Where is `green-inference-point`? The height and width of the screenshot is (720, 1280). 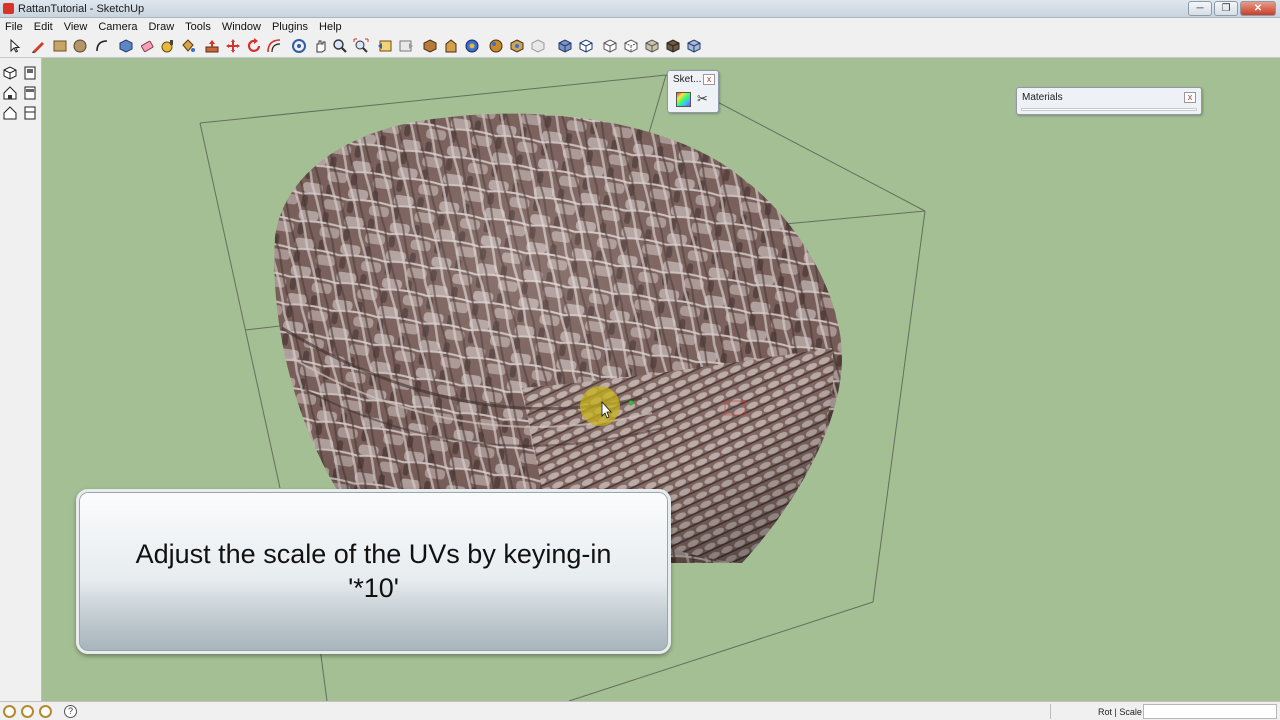
green-inference-point is located at coordinates (631, 403).